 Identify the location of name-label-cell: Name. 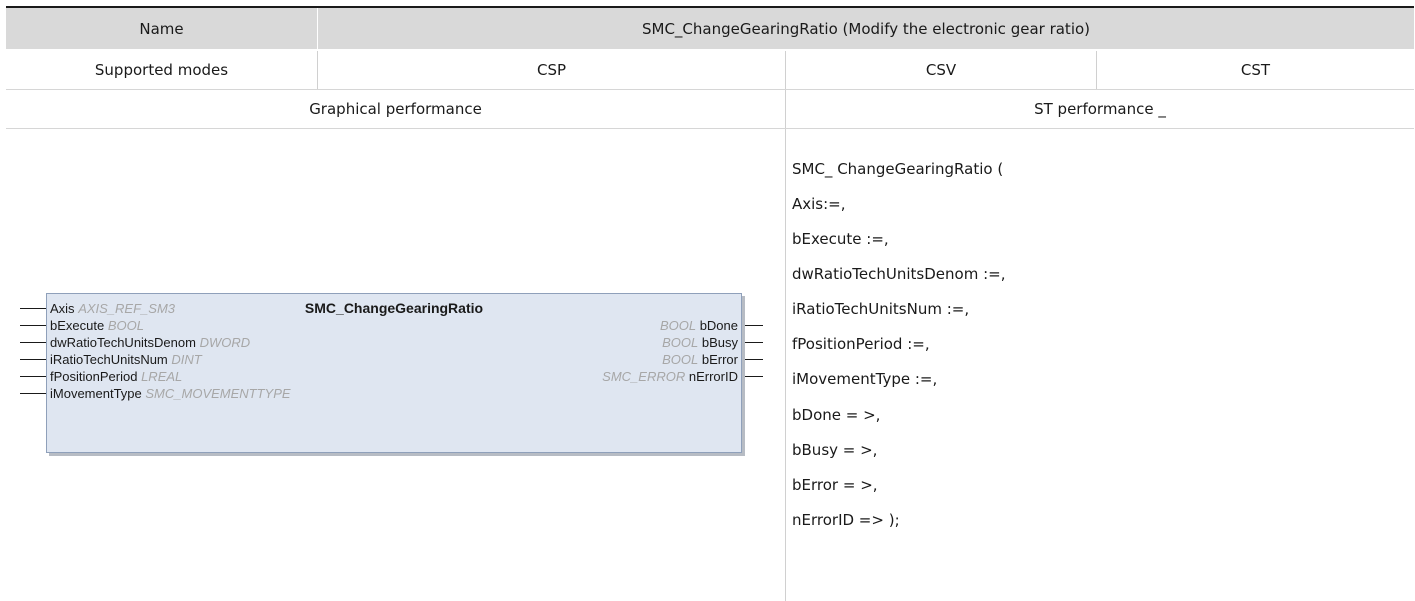
(161, 28).